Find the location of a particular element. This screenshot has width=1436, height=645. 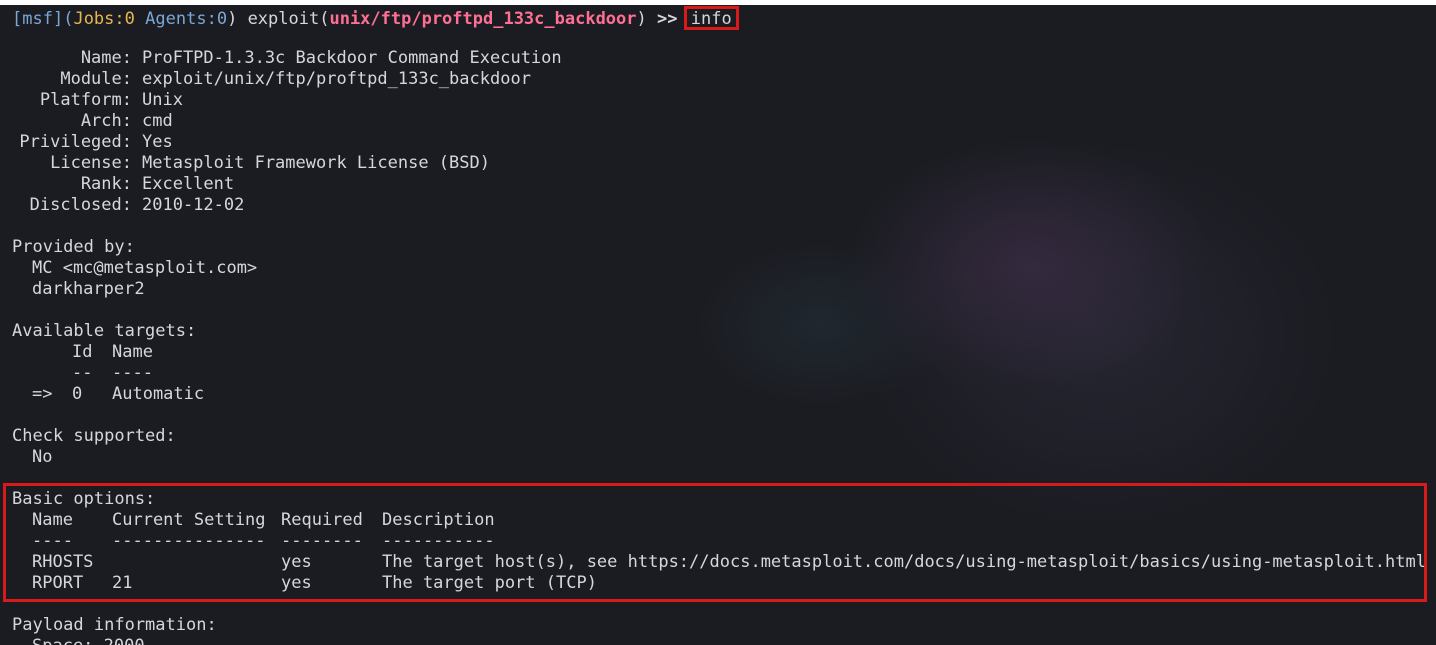

info-platform-label: Platform: is located at coordinates (85, 100).